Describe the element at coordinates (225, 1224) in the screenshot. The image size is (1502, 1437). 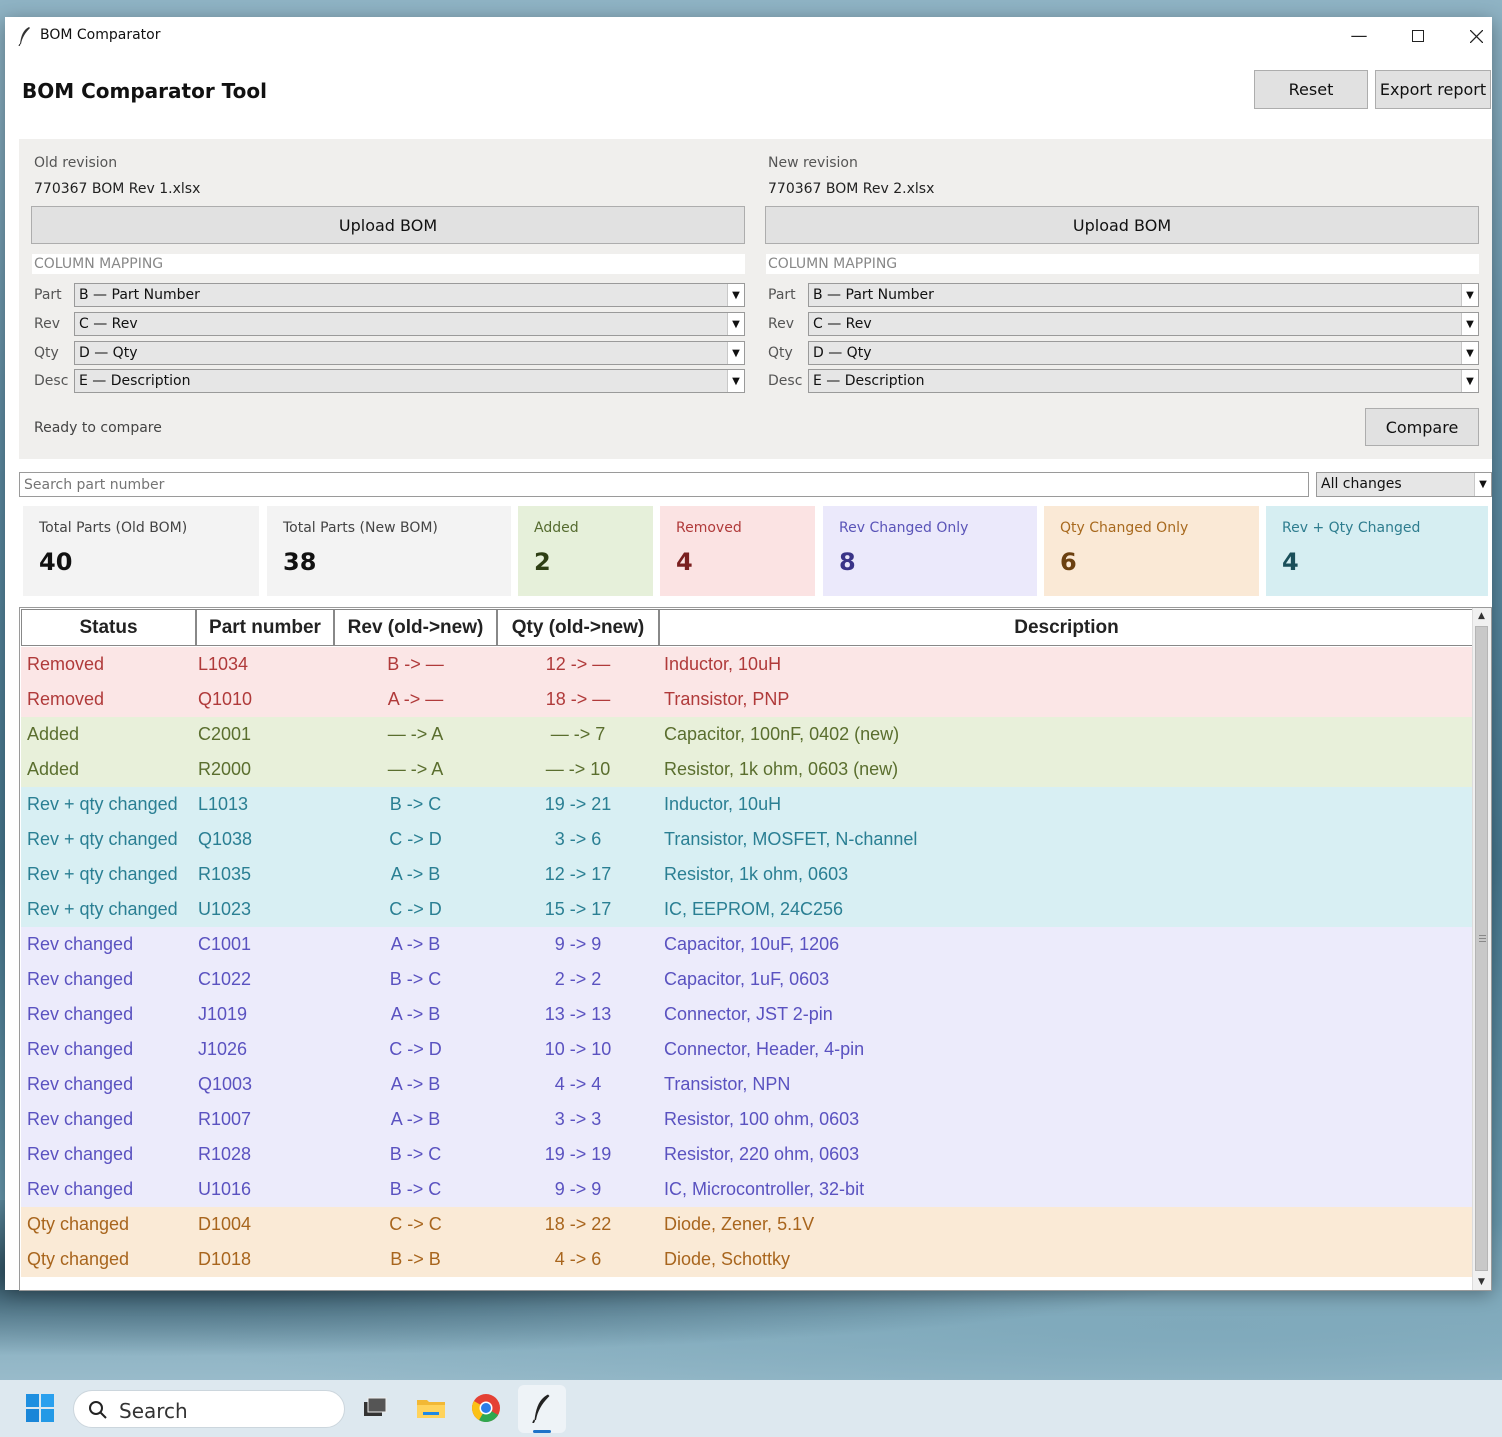
I see `part-number-cell: D1004` at that location.